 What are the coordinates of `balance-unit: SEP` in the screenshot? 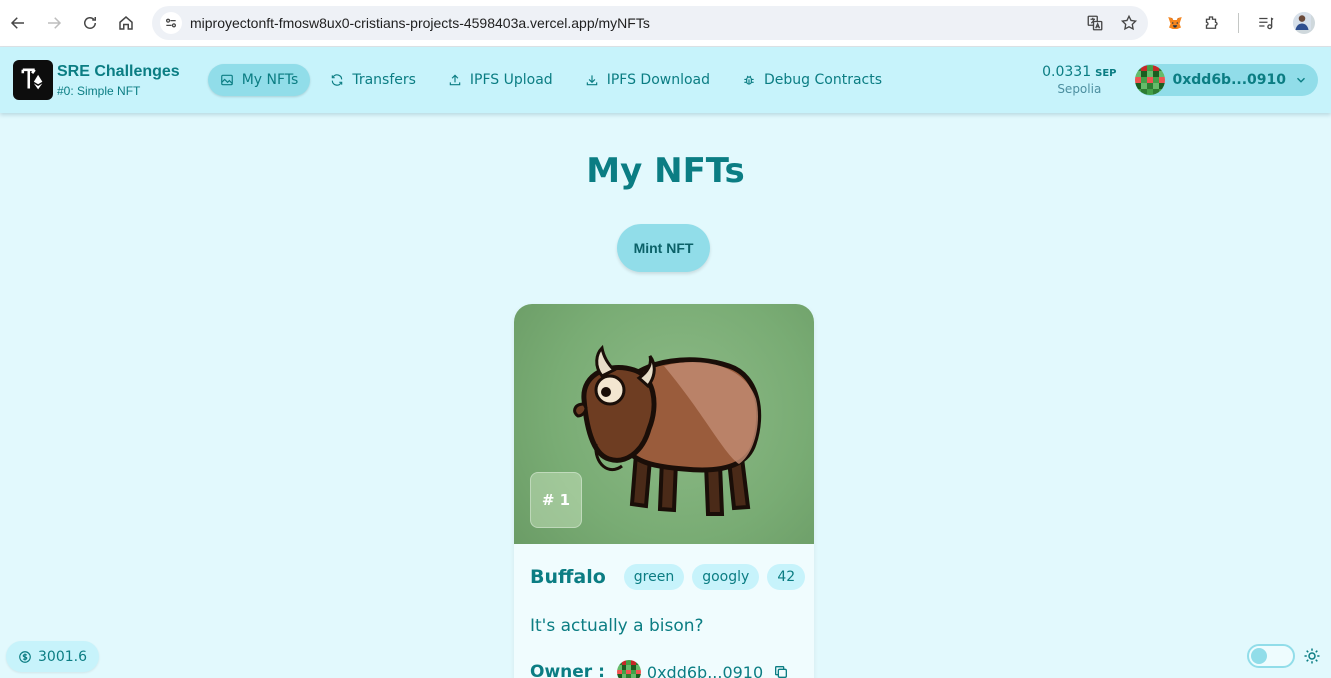 It's located at (1106, 73).